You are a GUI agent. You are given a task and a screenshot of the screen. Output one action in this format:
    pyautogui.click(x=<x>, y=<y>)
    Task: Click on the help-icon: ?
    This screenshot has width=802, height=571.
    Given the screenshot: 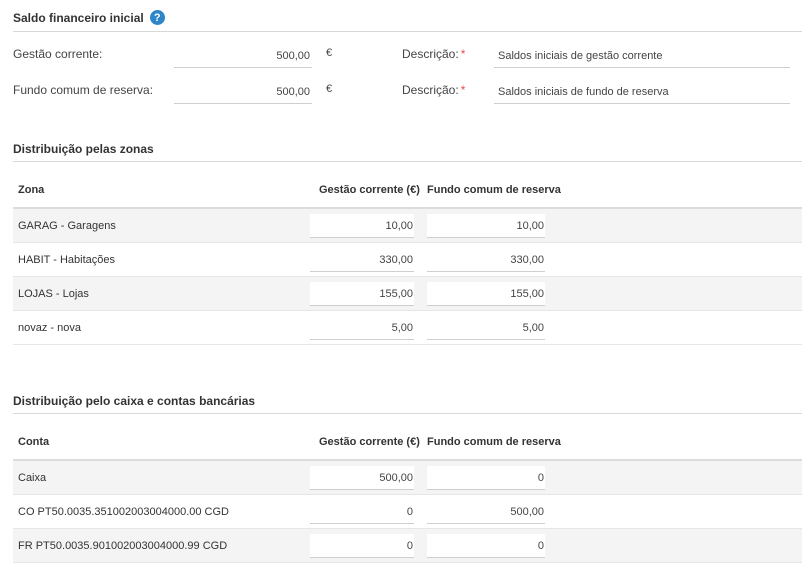 What is the action you would take?
    pyautogui.click(x=157, y=17)
    